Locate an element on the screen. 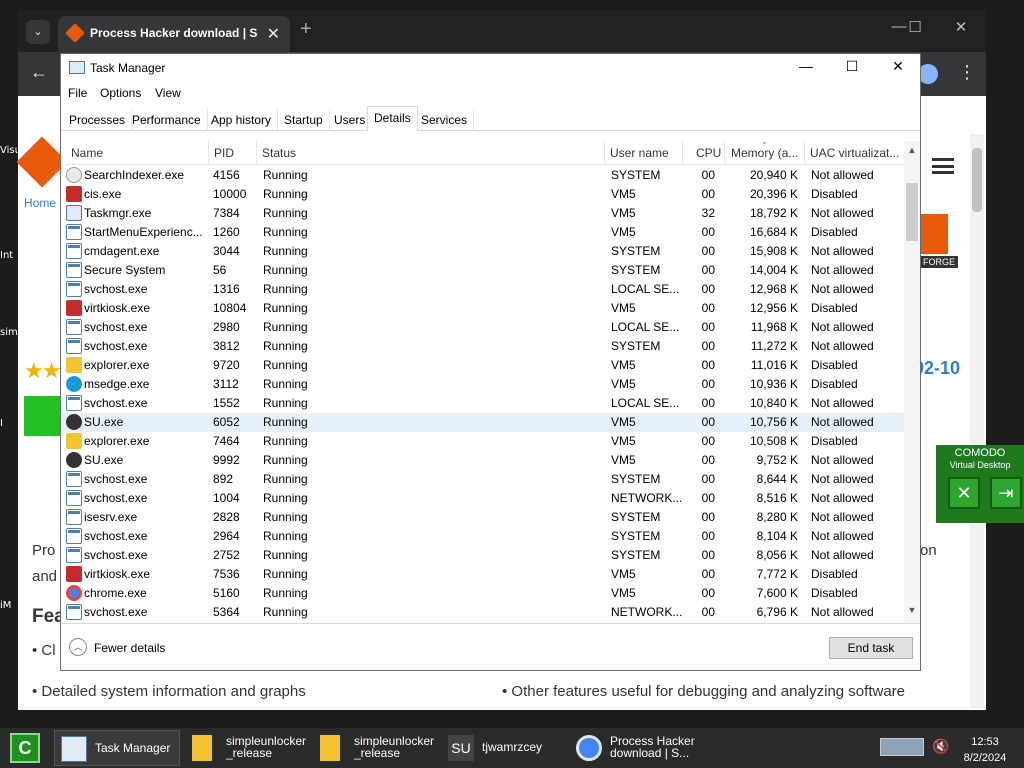 The width and height of the screenshot is (1024, 768). clock-time: 12:53 is located at coordinates (985, 742).